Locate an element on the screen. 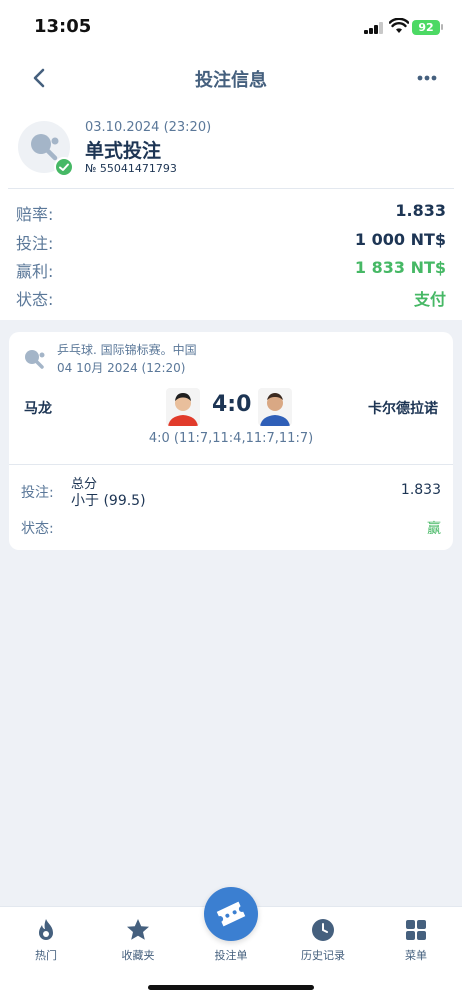  winnings-value: 1 833 NT$ is located at coordinates (400, 267).